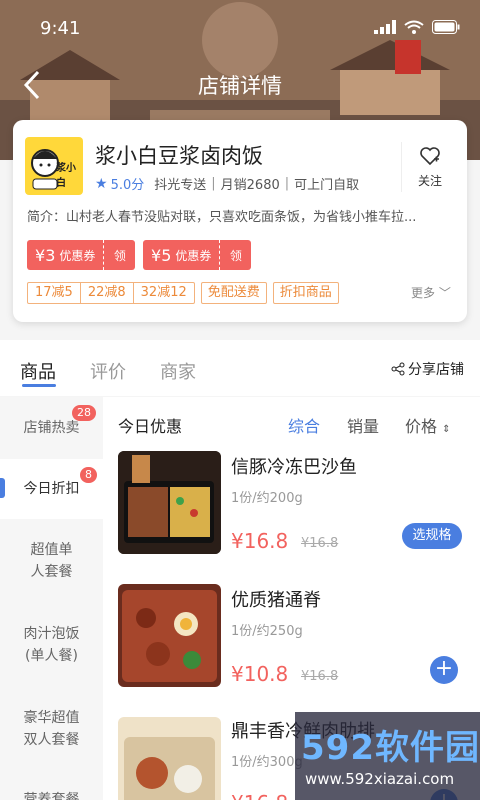 Image resolution: width=480 pixels, height=800 pixels. What do you see at coordinates (267, 631) in the screenshot?
I see `product-spec: 1份/约250g` at bounding box center [267, 631].